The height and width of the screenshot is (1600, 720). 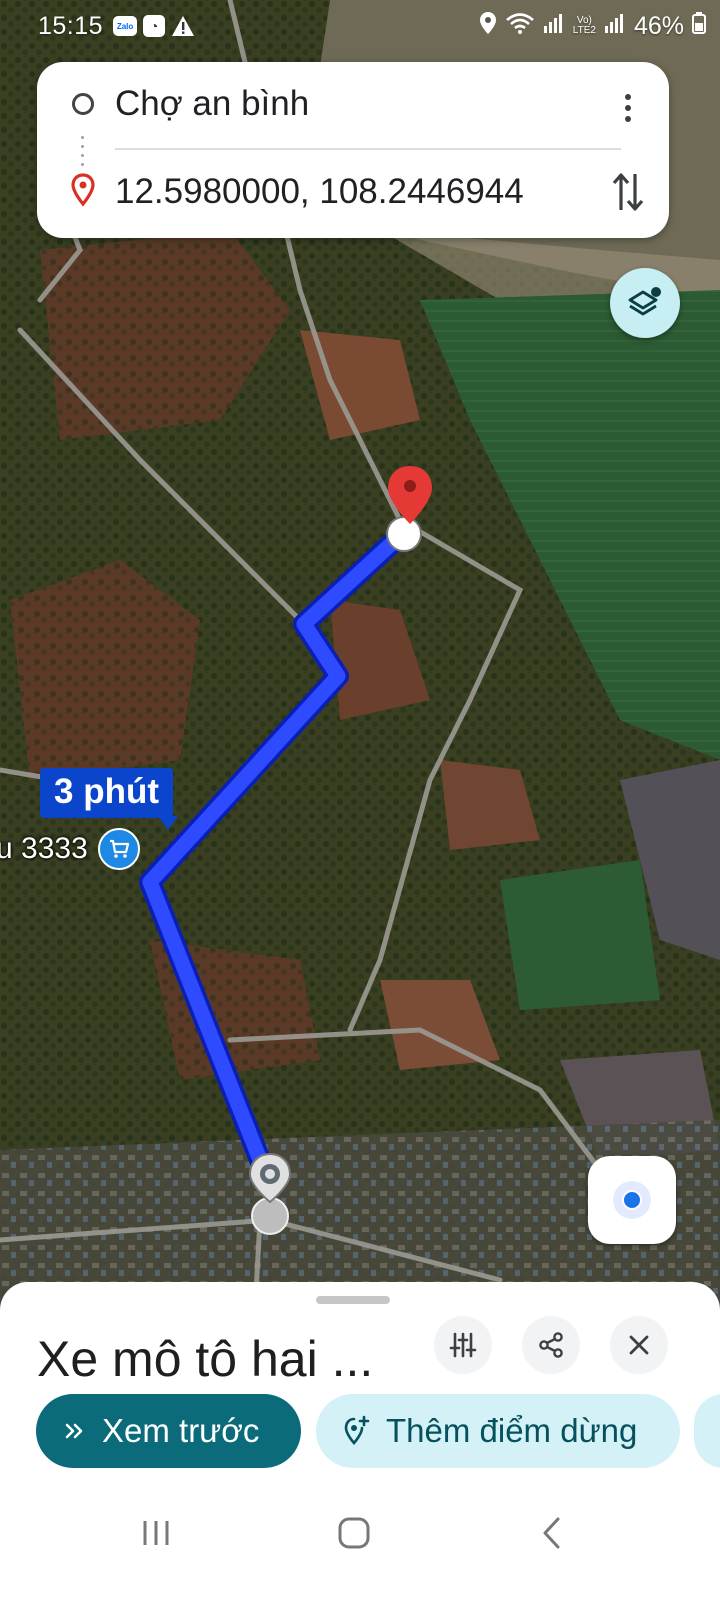 I want to click on my-location-button, so click(x=632, y=1200).